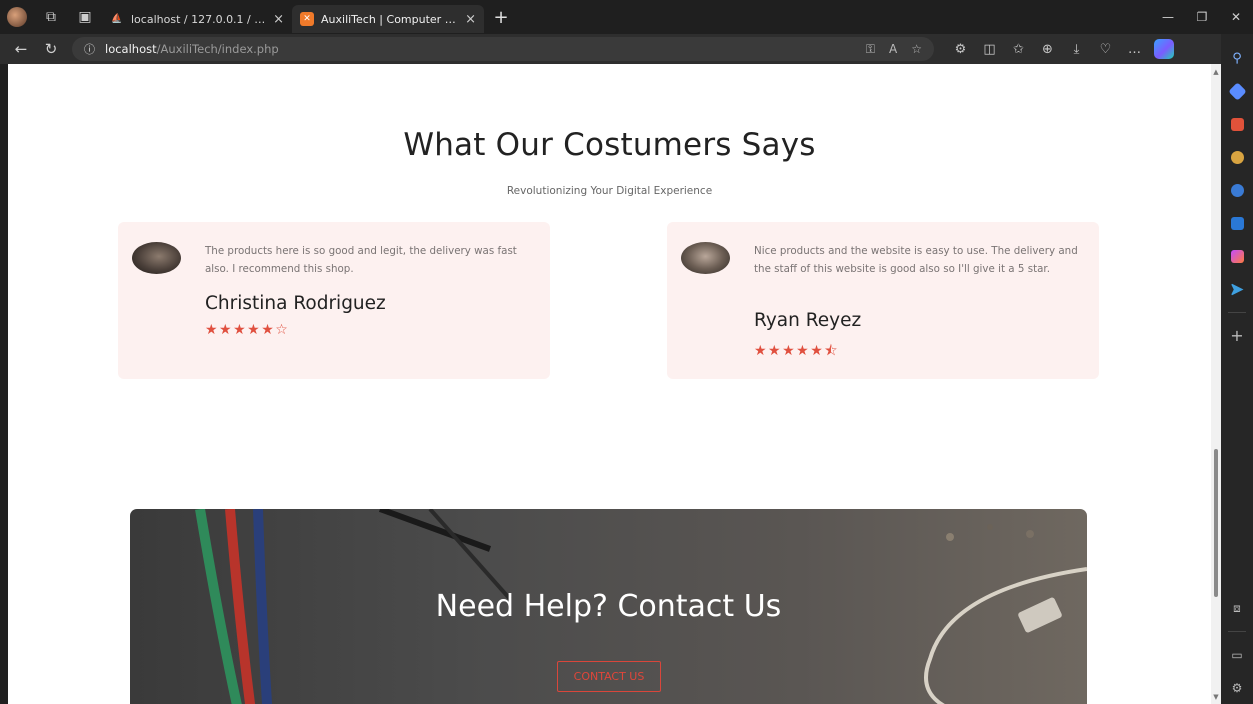  I want to click on edge-sidebar: ⚲ + ⧈ ▭ ⚙, so click(1237, 369).